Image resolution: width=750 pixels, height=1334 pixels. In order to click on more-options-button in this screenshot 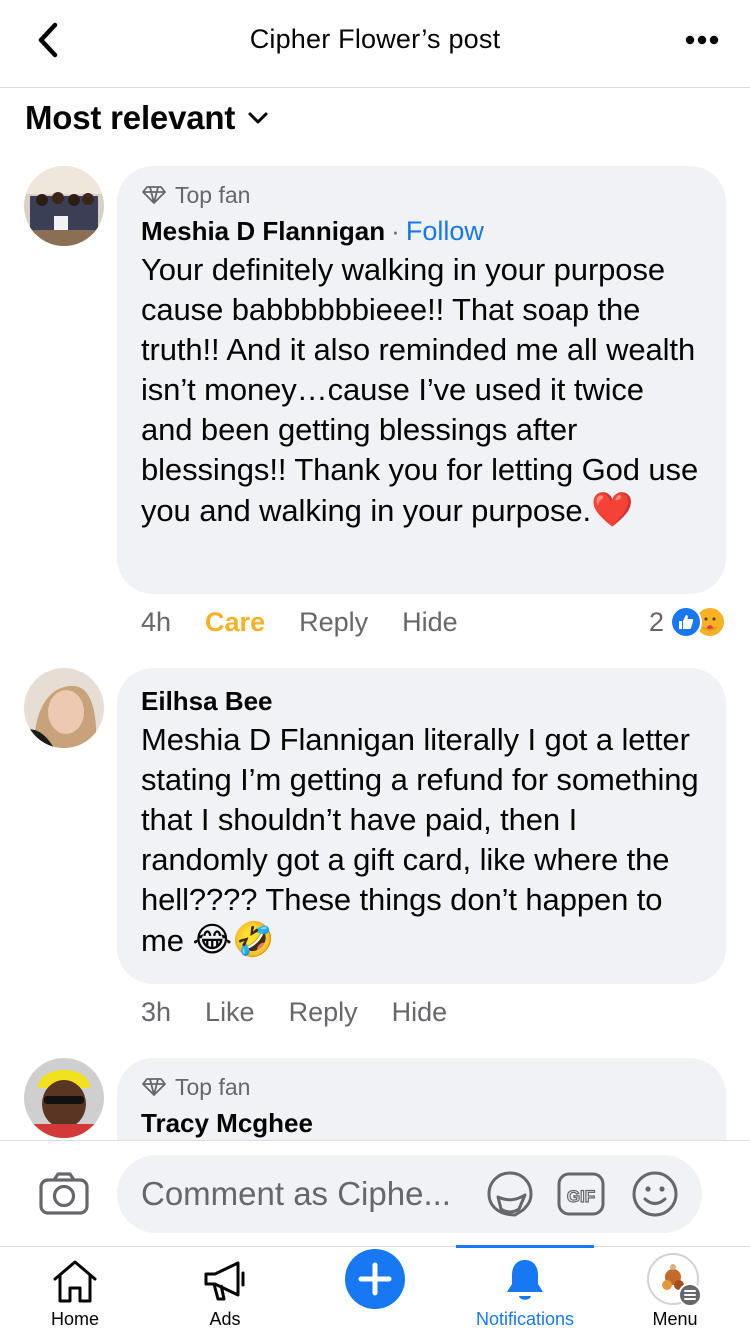, I will do `click(702, 40)`.